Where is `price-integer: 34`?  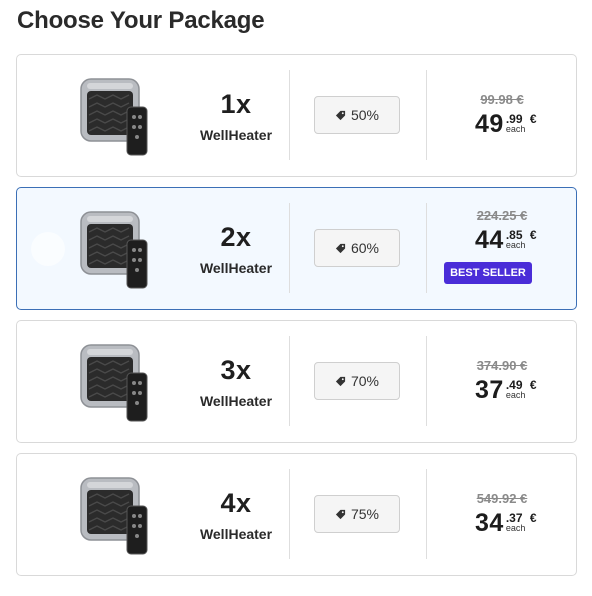 price-integer: 34 is located at coordinates (489, 523).